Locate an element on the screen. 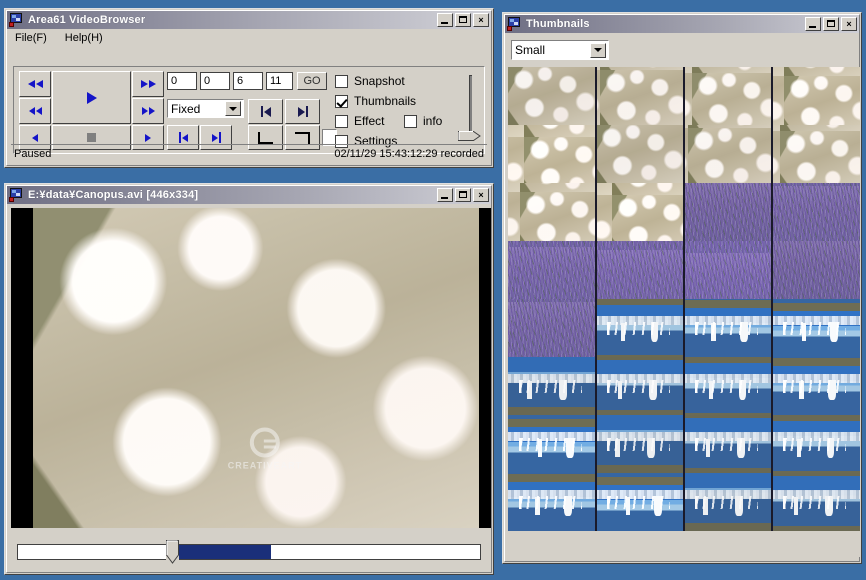  mode-select-value: Fixed is located at coordinates (186, 108).